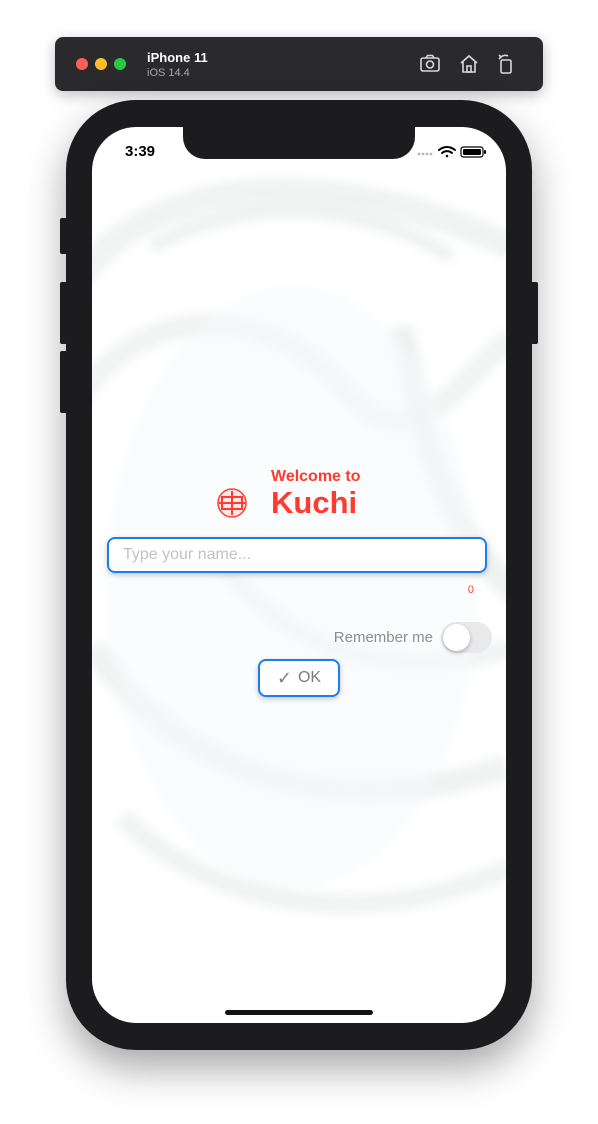 The height and width of the screenshot is (1124, 598). I want to click on home-icon, so click(469, 64).